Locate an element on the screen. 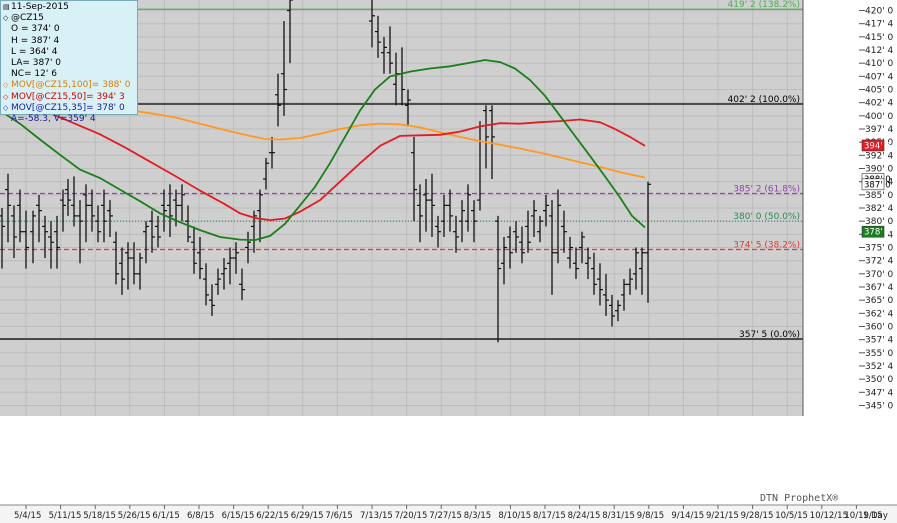 This screenshot has height=523, width=897. x-tick-label: 10/5/15 is located at coordinates (791, 516).